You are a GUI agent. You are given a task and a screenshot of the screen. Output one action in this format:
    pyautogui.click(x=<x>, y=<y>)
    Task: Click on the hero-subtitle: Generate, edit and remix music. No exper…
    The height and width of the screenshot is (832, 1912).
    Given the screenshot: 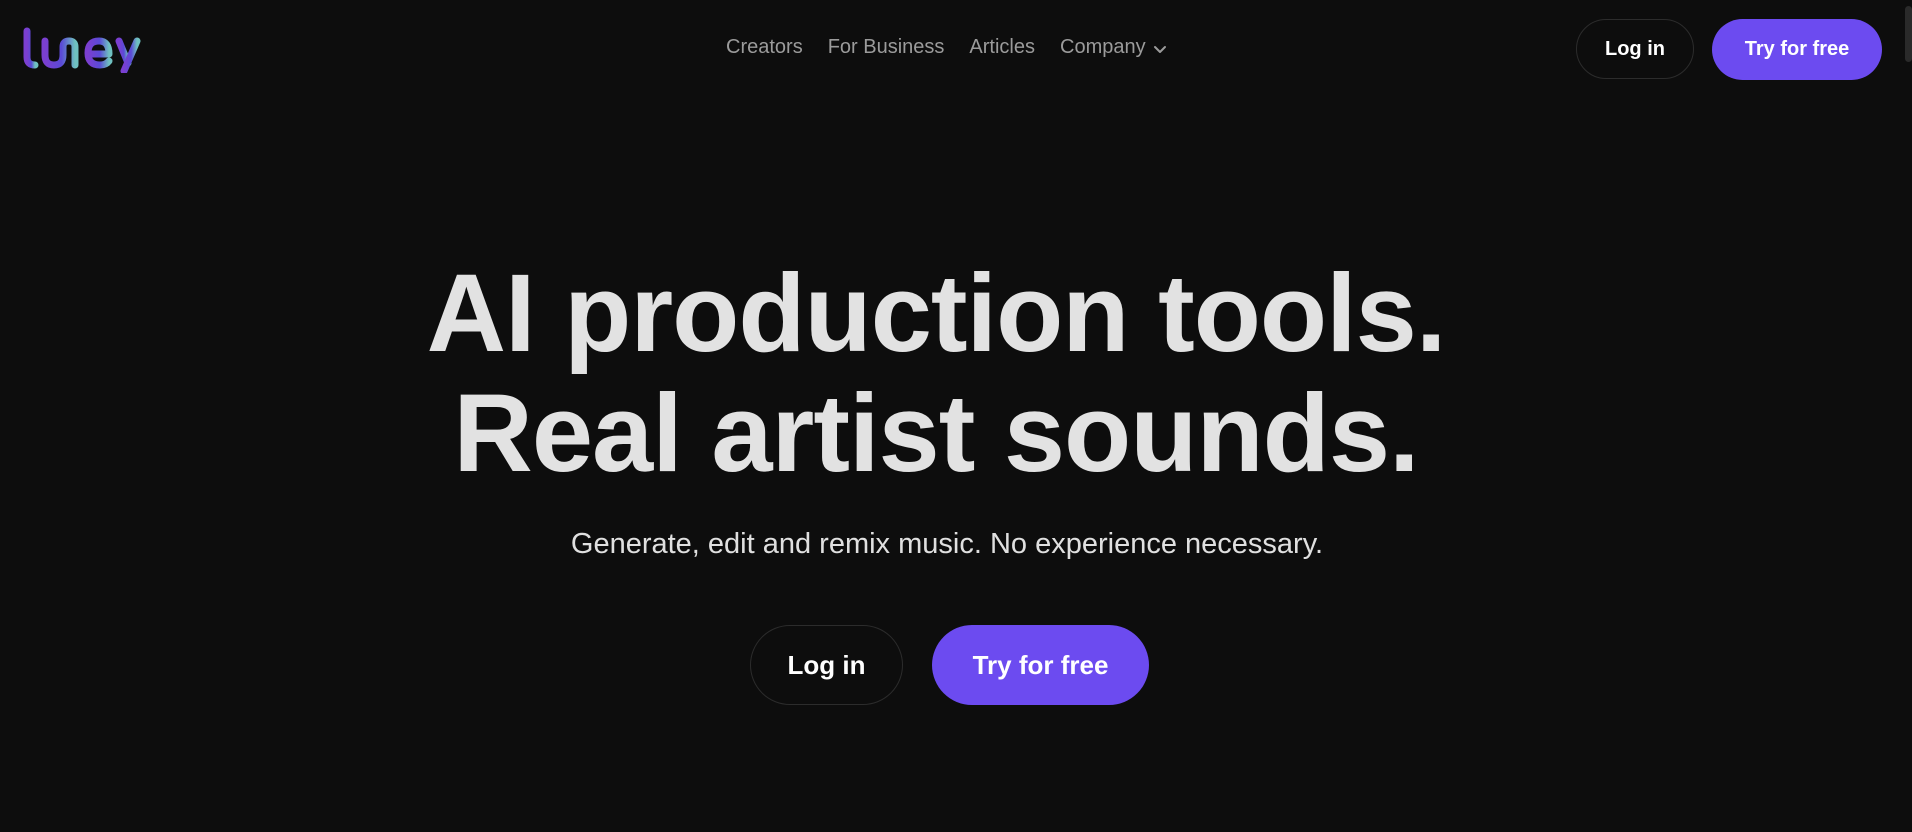 What is the action you would take?
    pyautogui.click(x=947, y=544)
    